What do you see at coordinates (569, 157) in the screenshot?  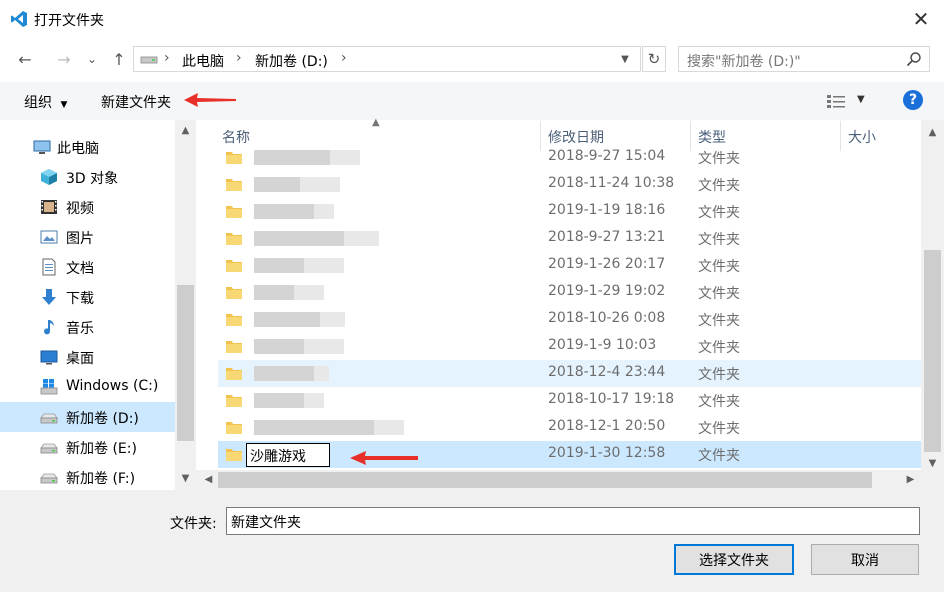 I see `file-row: 2018-9-27 15:04 文件夹` at bounding box center [569, 157].